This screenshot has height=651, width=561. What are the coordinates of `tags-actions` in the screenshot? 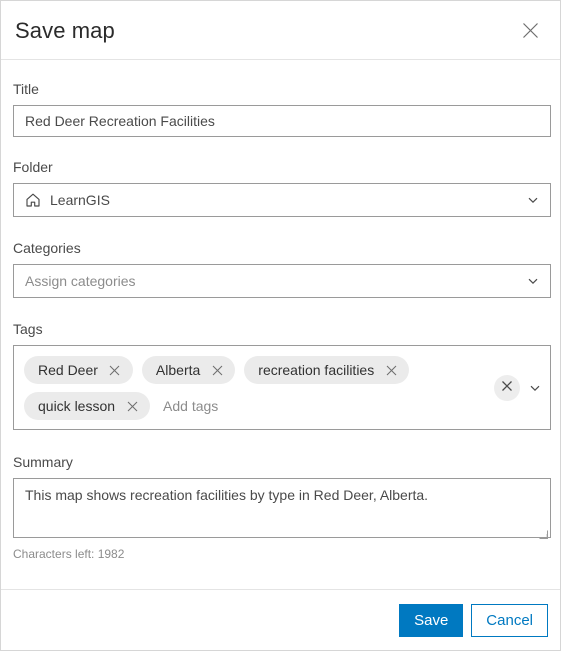 It's located at (515, 387).